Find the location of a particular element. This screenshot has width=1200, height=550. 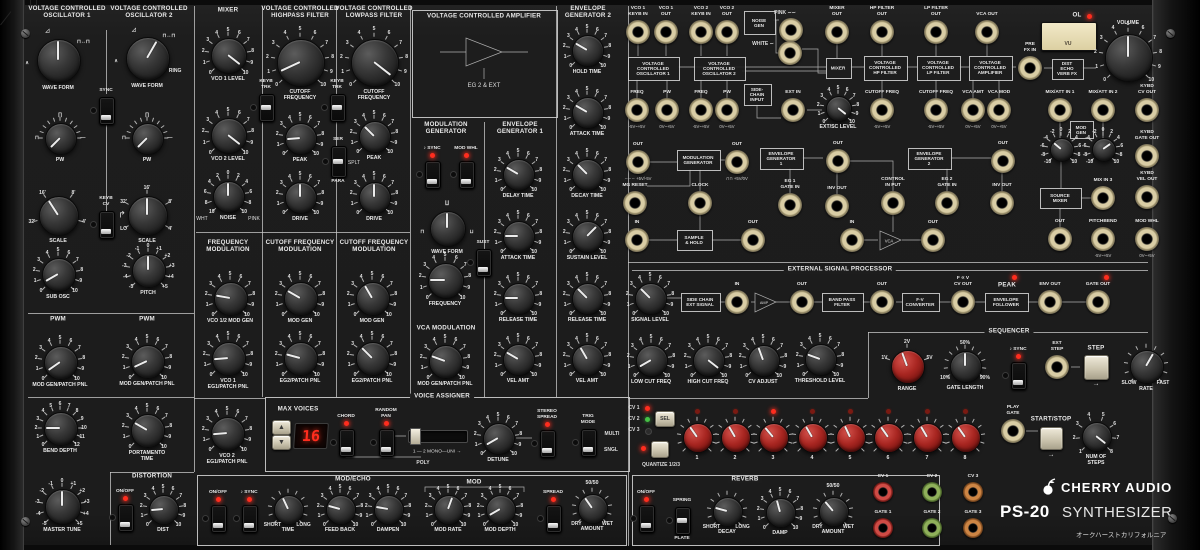

vco1-waveform-knob is located at coordinates (59, 61).